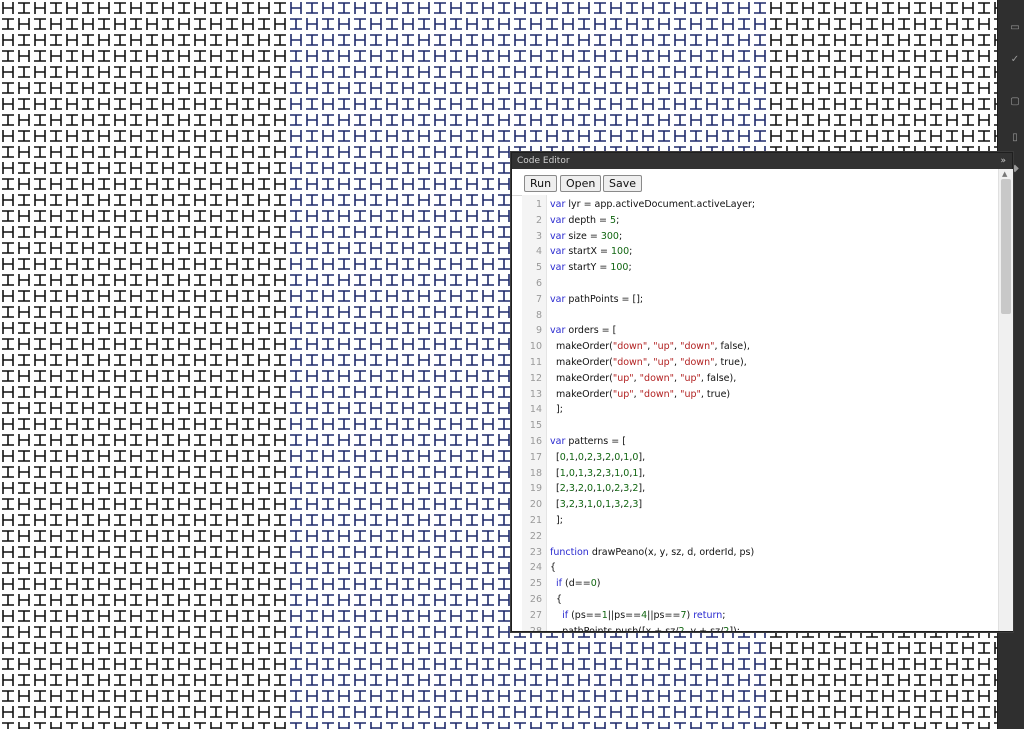 This screenshot has width=1024, height=729. Describe the element at coordinates (535, 426) in the screenshot. I see `line-number: 15` at that location.